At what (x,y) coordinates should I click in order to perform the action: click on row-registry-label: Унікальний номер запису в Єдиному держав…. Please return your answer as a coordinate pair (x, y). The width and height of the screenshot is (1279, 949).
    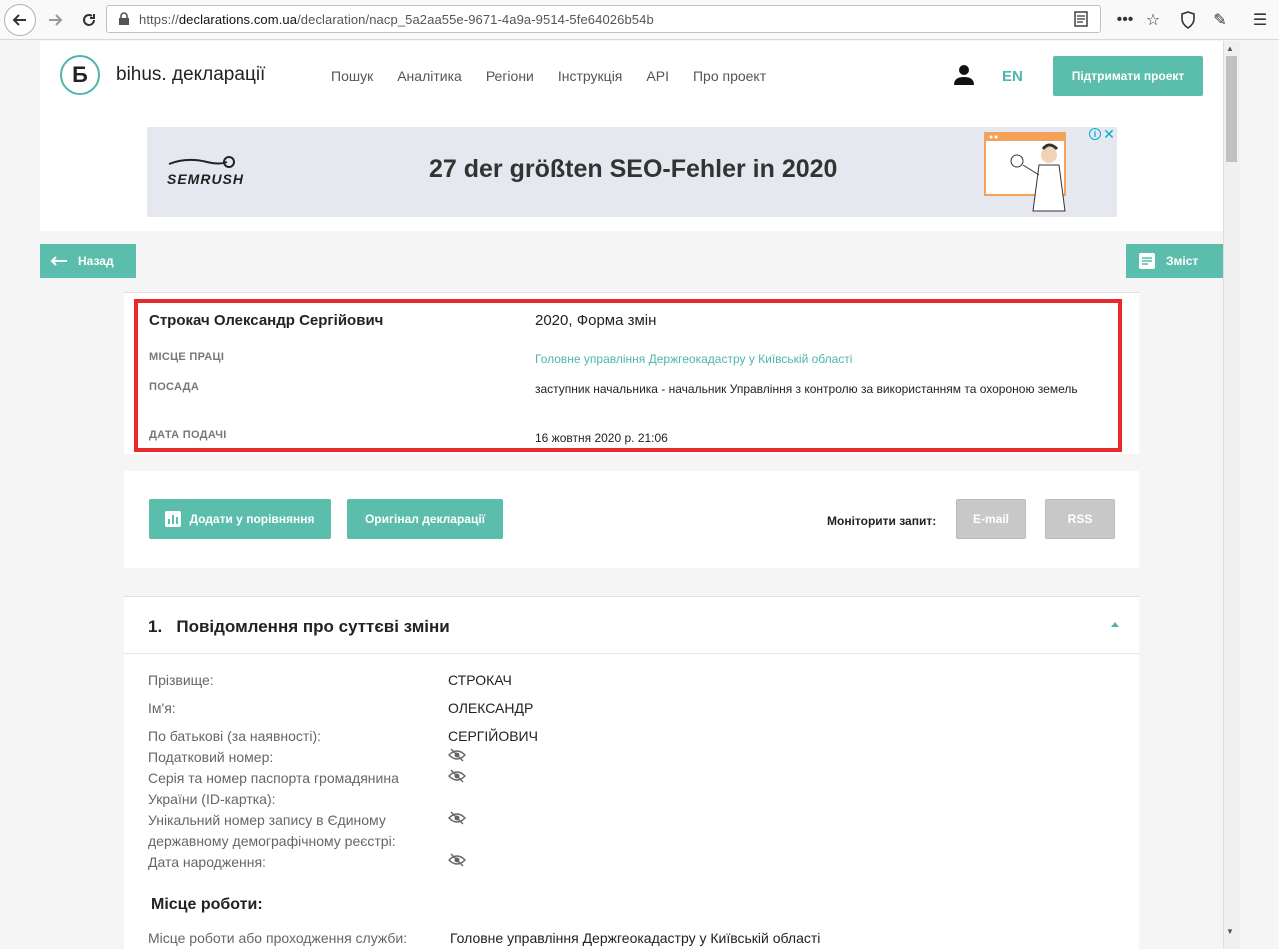
    Looking at the image, I should click on (272, 830).